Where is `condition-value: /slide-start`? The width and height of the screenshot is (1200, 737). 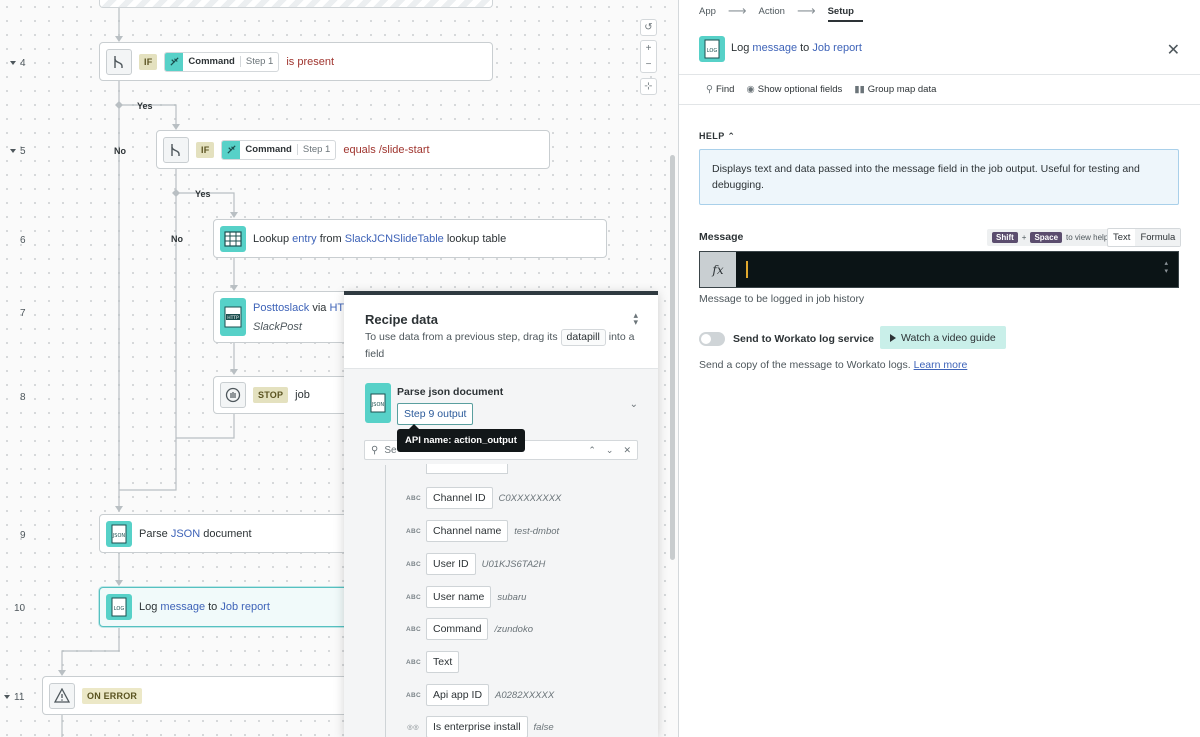 condition-value: /slide-start is located at coordinates (404, 149).